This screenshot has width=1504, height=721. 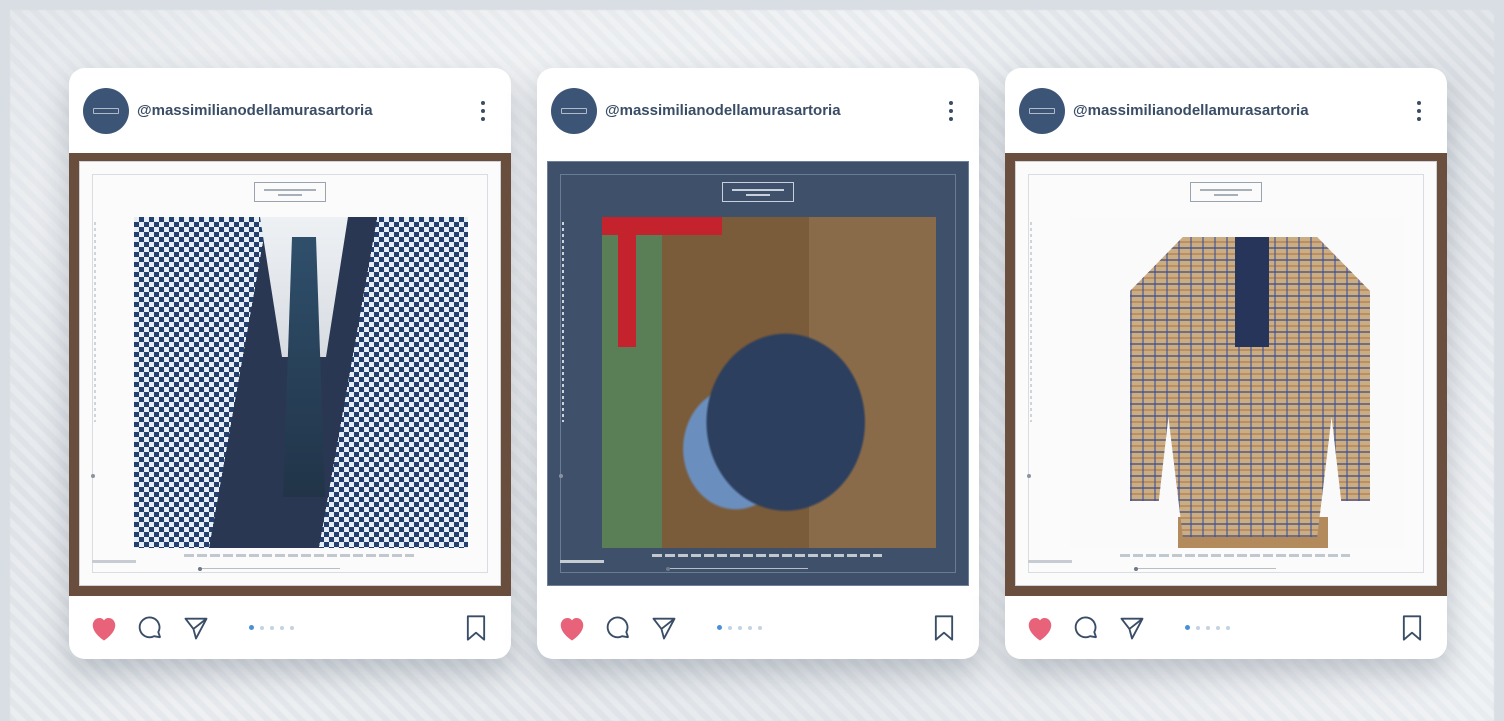 I want to click on bag-photo, so click(x=769, y=382).